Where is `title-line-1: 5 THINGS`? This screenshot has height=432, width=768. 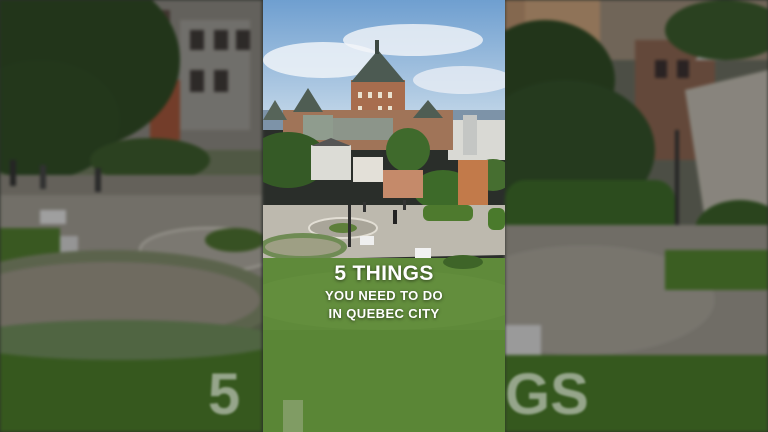
title-line-1: 5 THINGS is located at coordinates (384, 273).